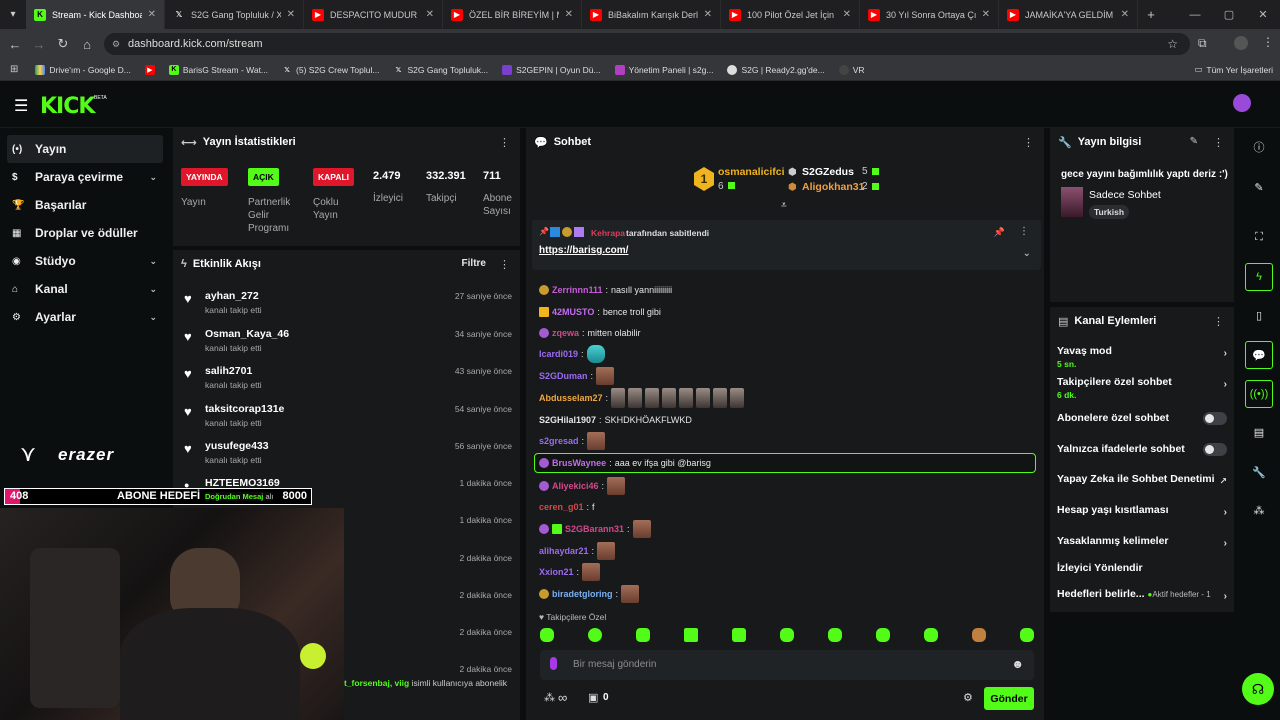  Describe the element at coordinates (95, 14) in the screenshot. I see `tab-kick-dashboard: K Stream - Kick Dashboard ✕` at that location.